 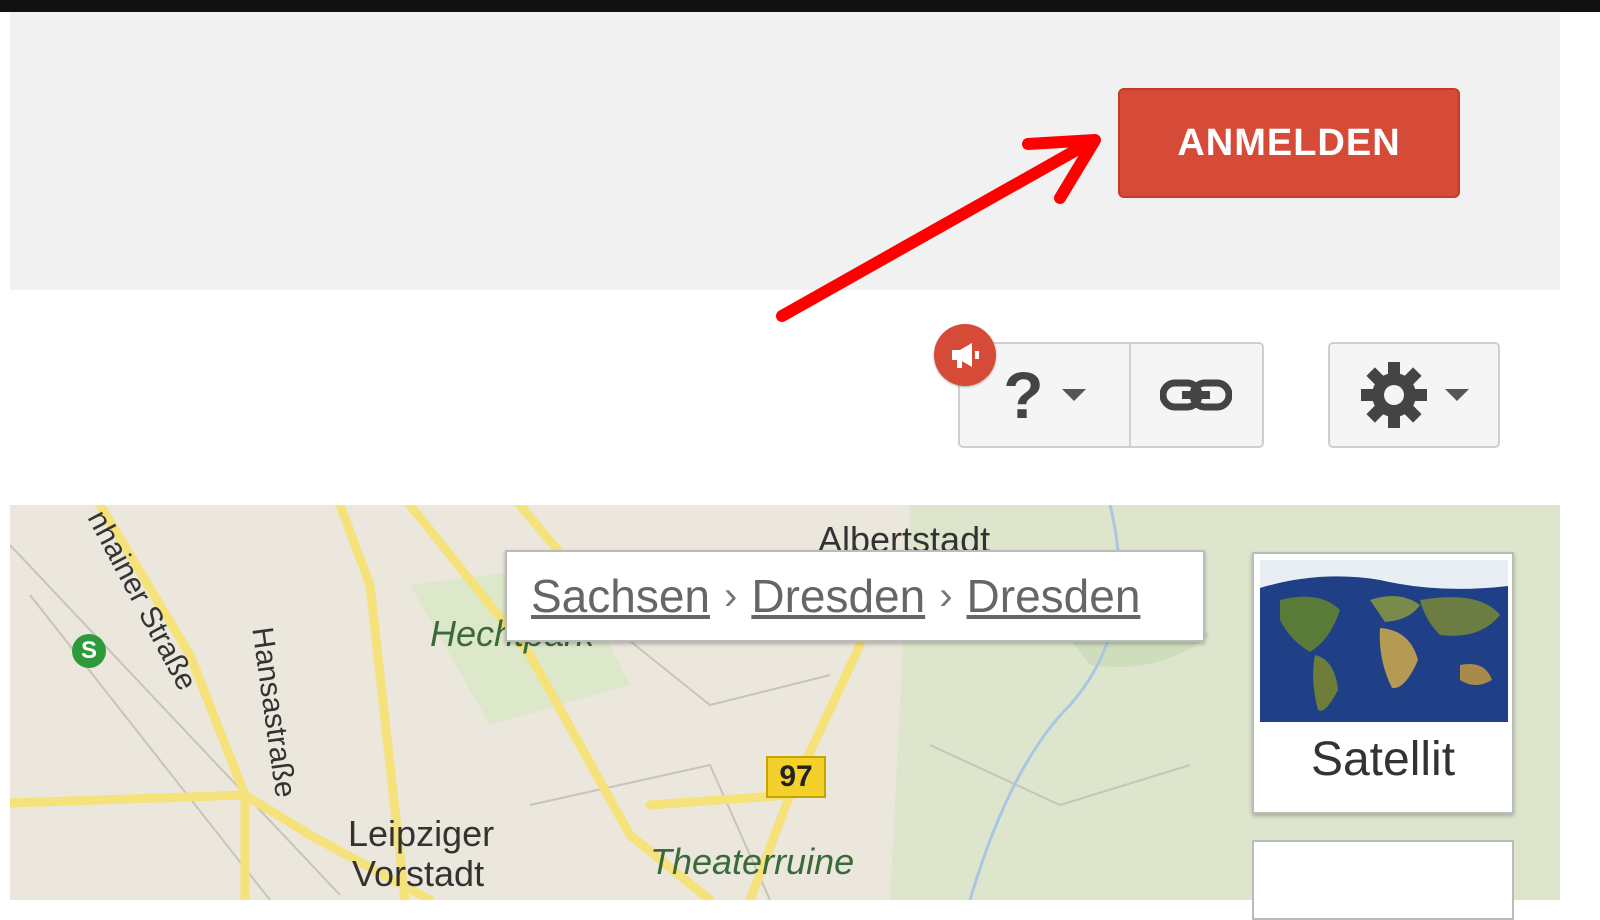 I want to click on link-icon, so click(x=1196, y=395).